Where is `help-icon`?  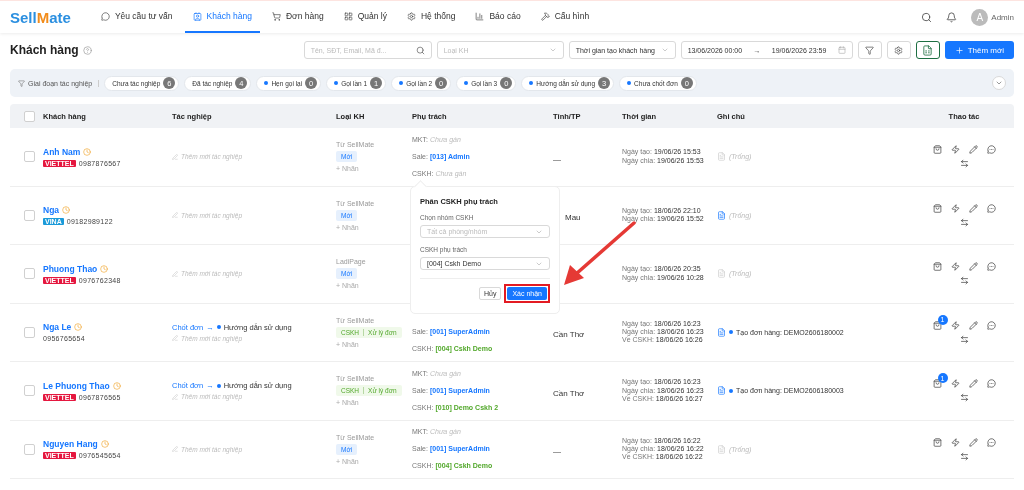 help-icon is located at coordinates (87, 50).